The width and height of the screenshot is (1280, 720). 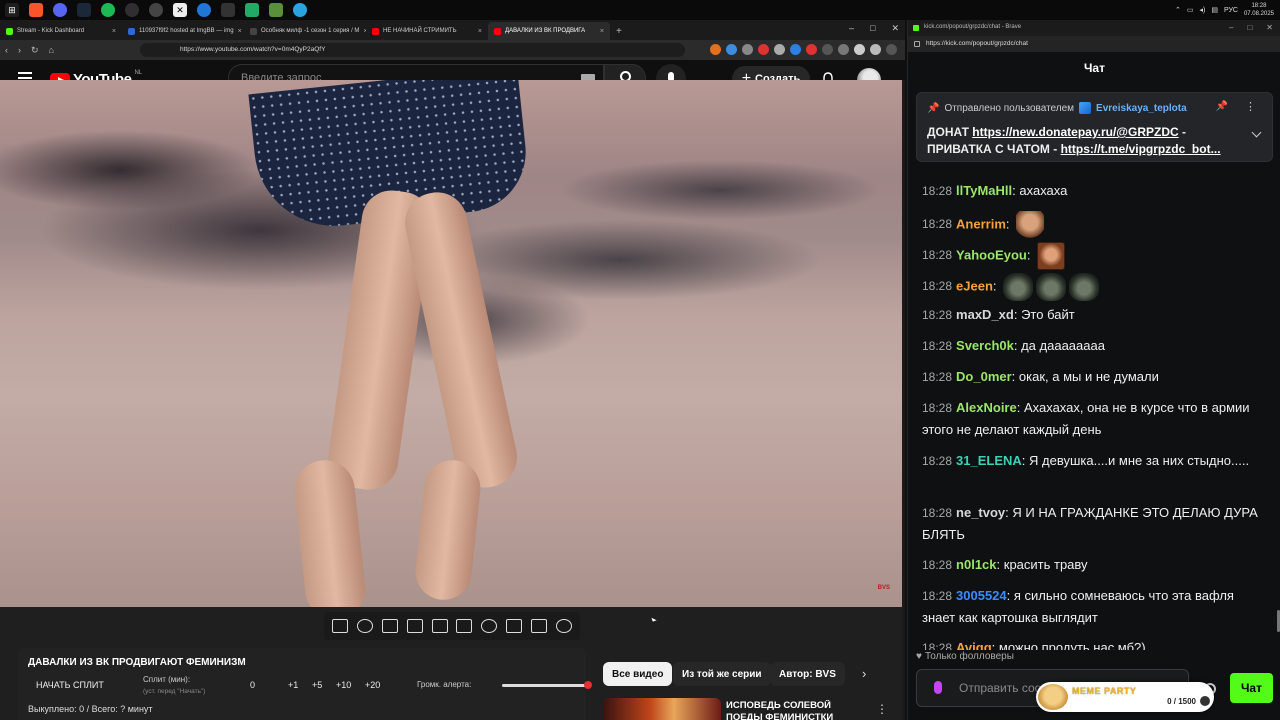 I want to click on split-minutes-value: 0, so click(x=252, y=685).